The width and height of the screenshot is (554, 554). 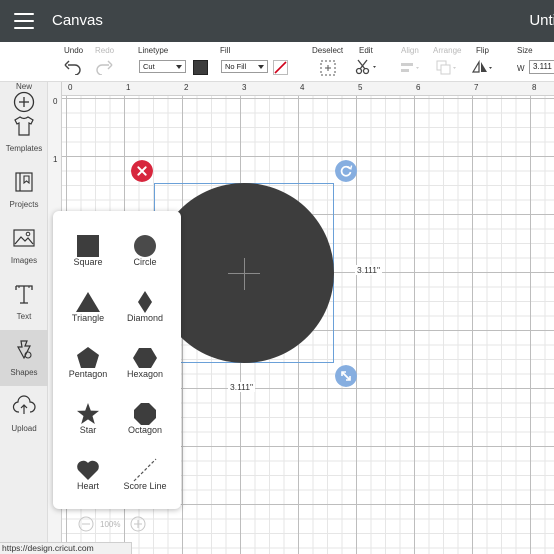 What do you see at coordinates (24, 126) in the screenshot?
I see `tshirt-icon` at bounding box center [24, 126].